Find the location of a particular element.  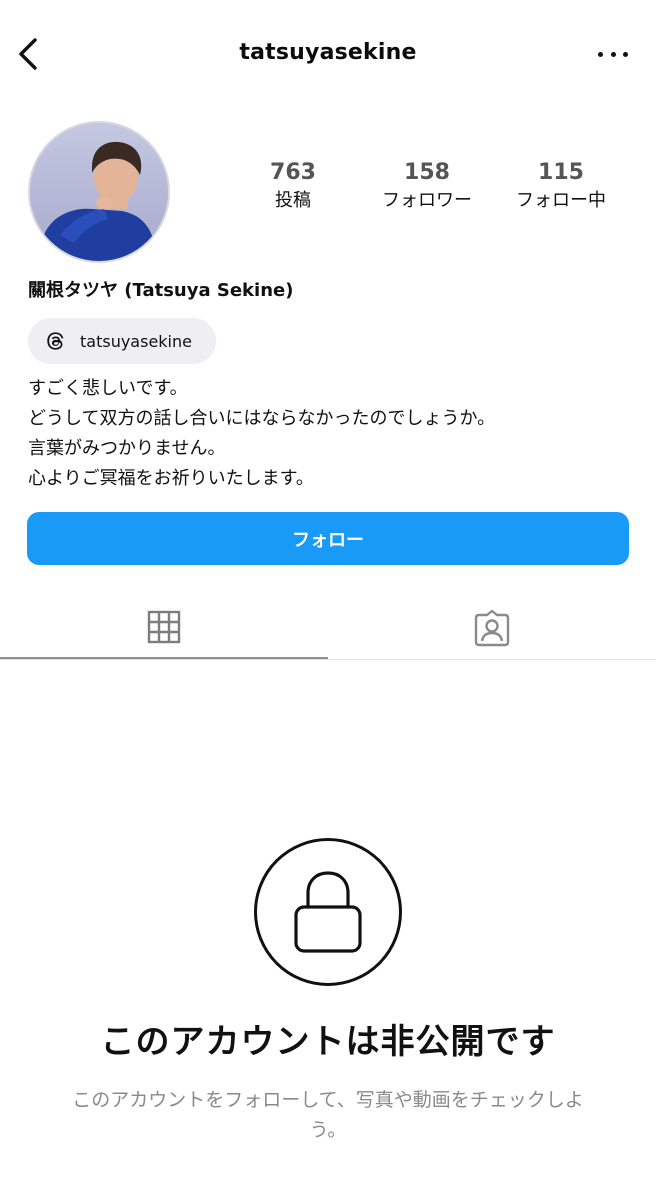

profile-tabs is located at coordinates (328, 628).